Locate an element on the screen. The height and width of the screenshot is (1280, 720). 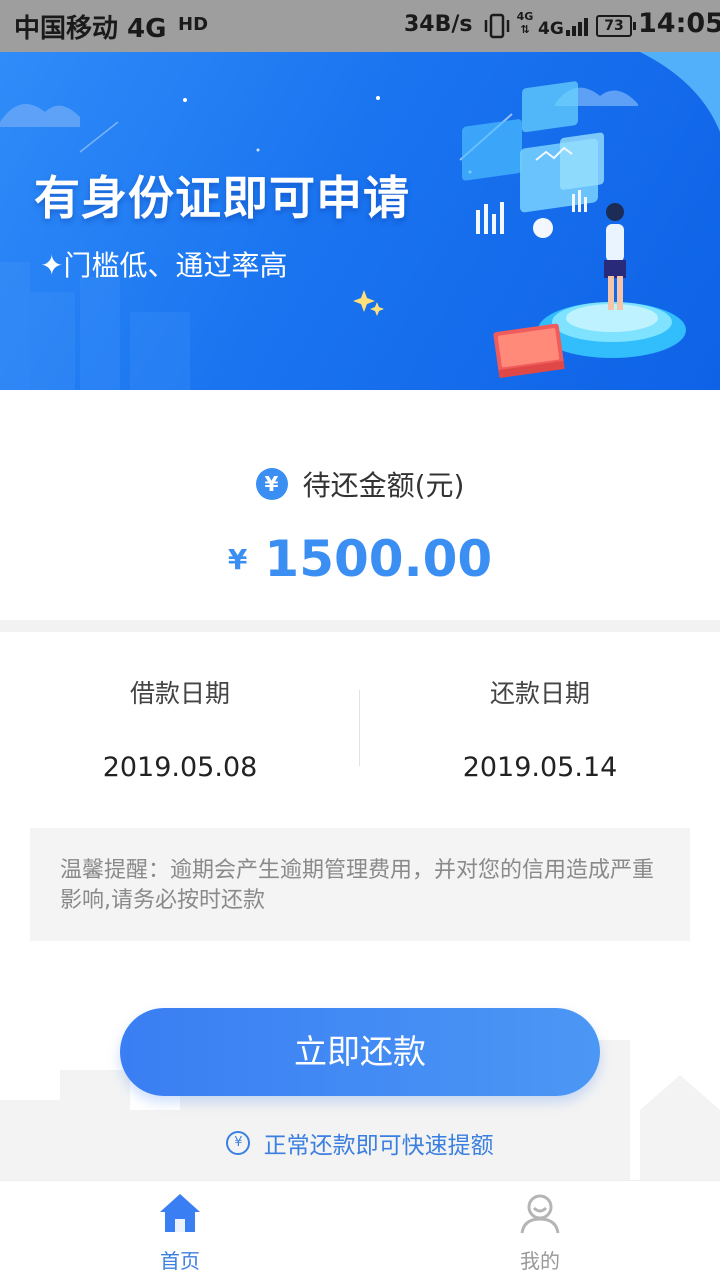
status-bar: 中国移动 4G HD 34B/s 4G ⇅ 4G 73 14:05 is located at coordinates (360, 26).